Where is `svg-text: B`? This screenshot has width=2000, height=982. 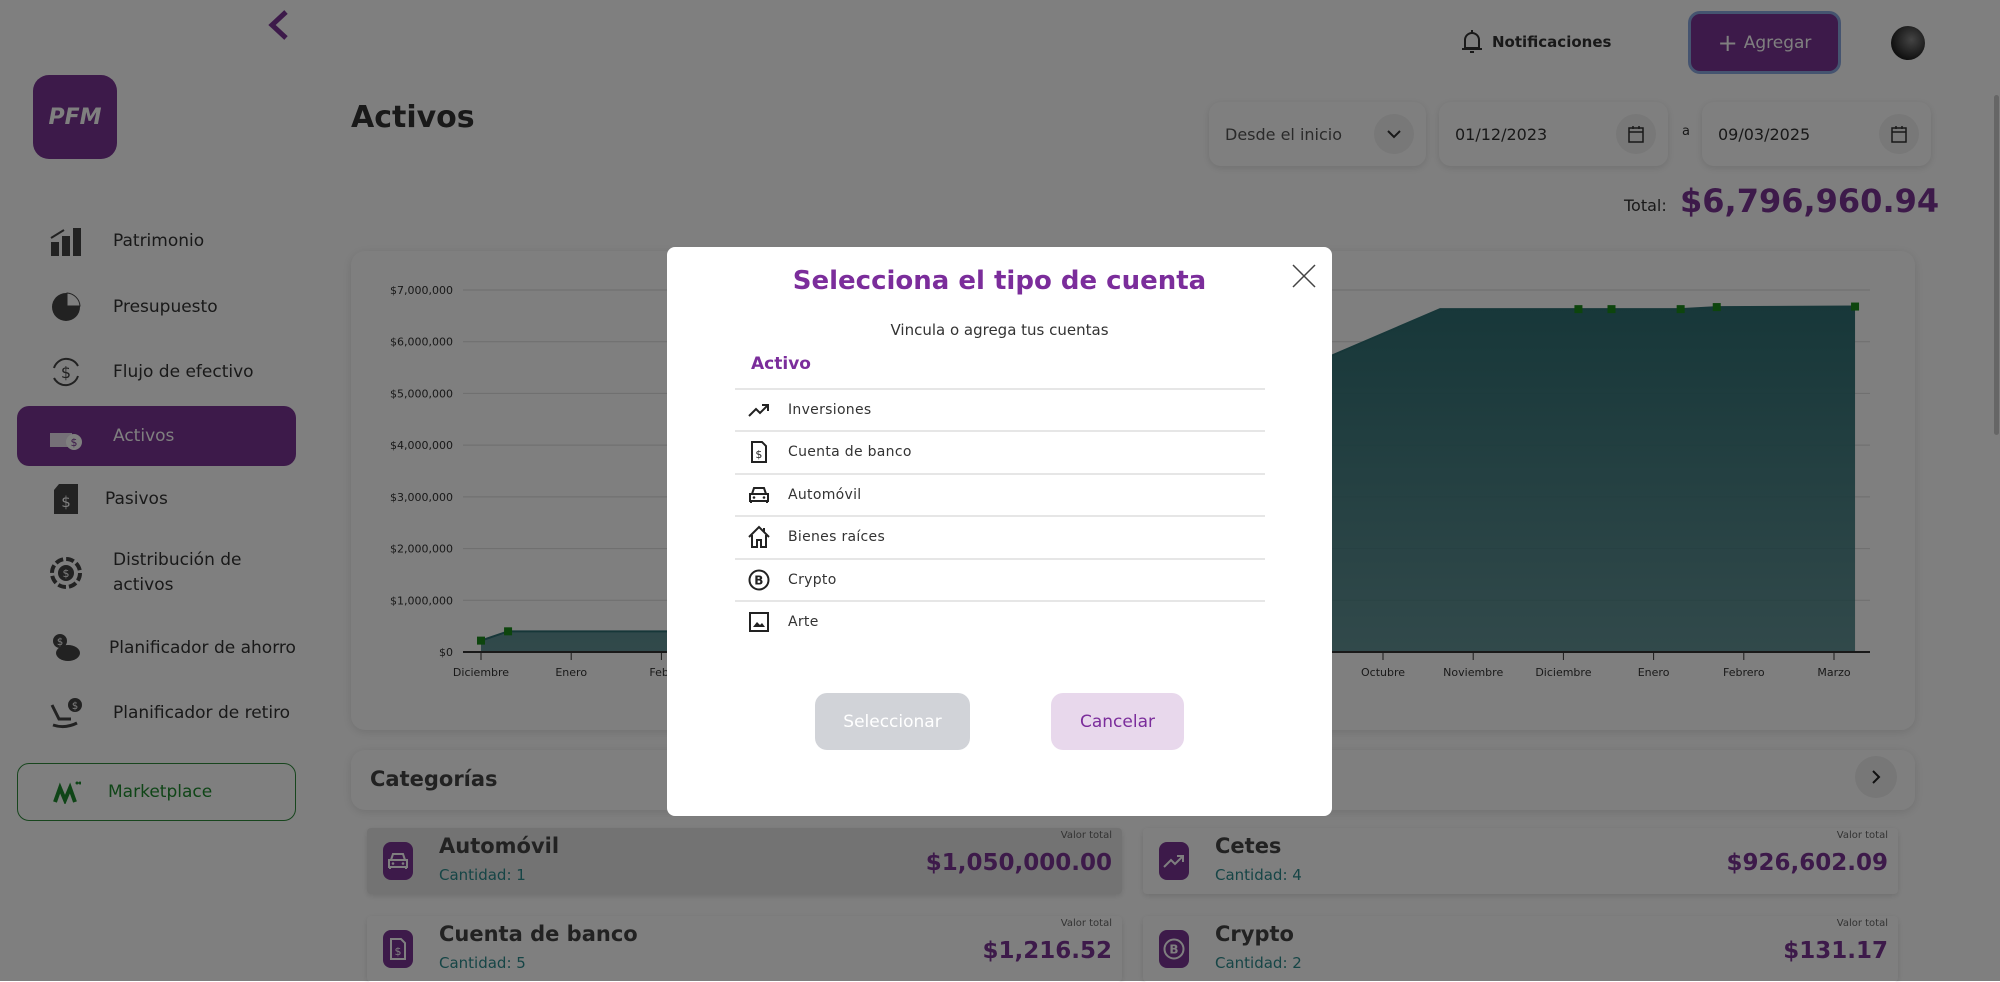 svg-text: B is located at coordinates (758, 580).